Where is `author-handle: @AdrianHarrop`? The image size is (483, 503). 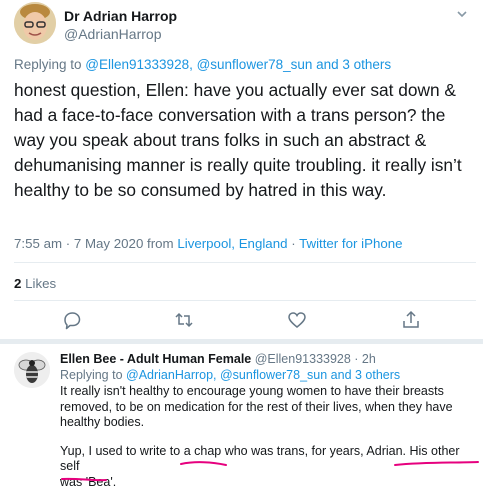 author-handle: @AdrianHarrop is located at coordinates (112, 34).